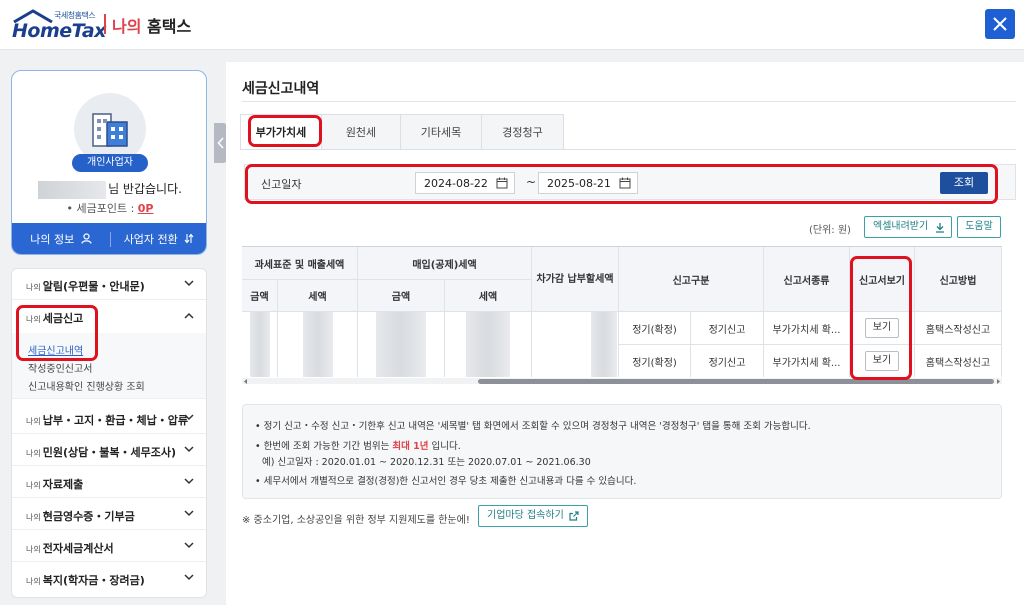 The height and width of the screenshot is (605, 1024). I want to click on switch-business-button: 사업자 전환, so click(158, 238).